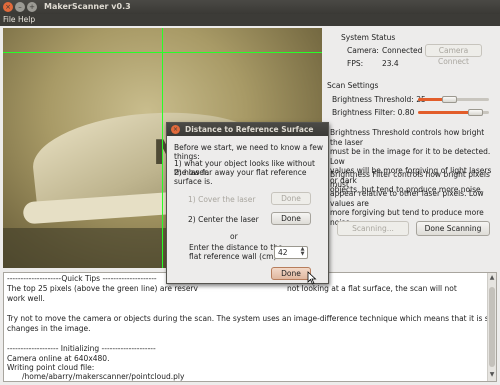 The height and width of the screenshot is (385, 500). What do you see at coordinates (222, 199) in the screenshot?
I see `step-1-label: 1) Cover the laser` at bounding box center [222, 199].